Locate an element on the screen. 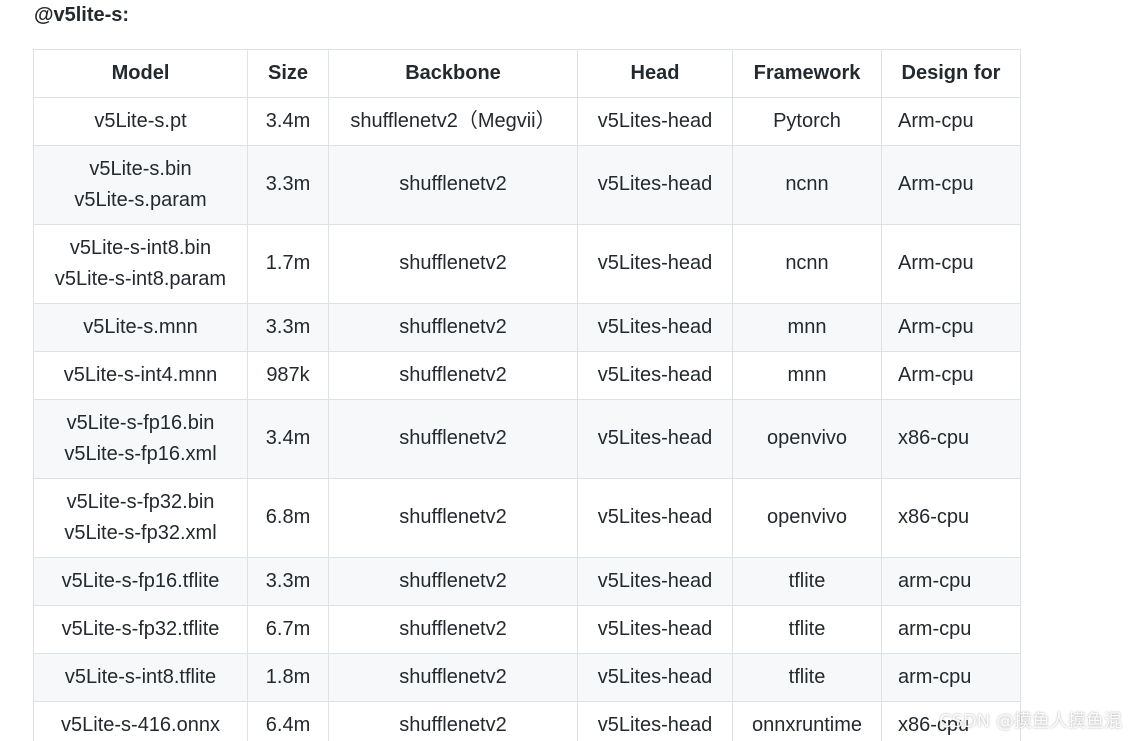  model-filename: v5Lite-s-416.onnx is located at coordinates (140, 724).